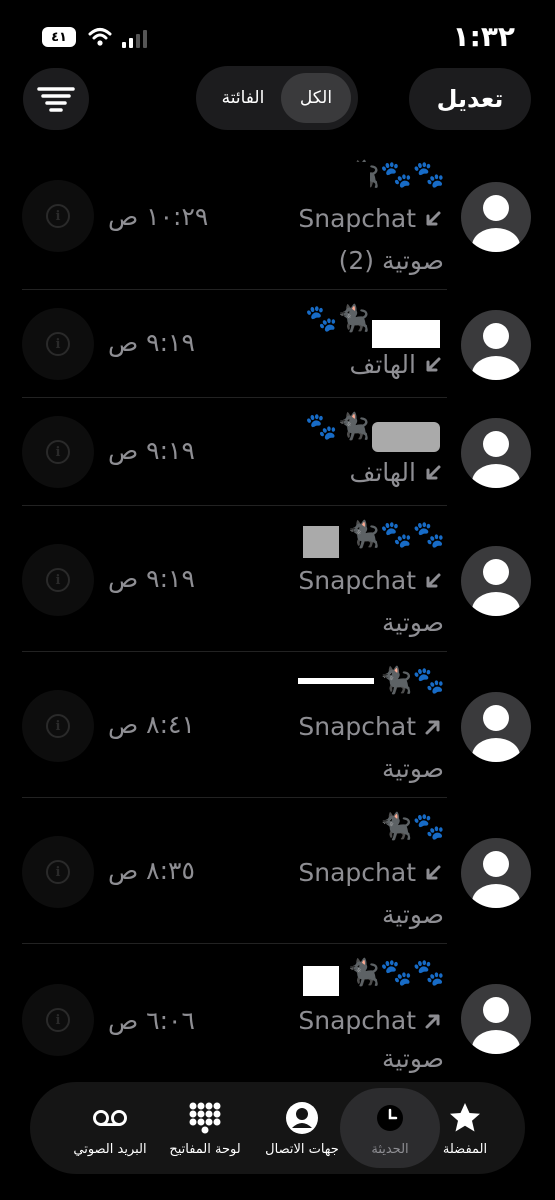 Image resolution: width=555 pixels, height=1200 pixels. I want to click on tab-favorites: المفضلة, so click(465, 1128).